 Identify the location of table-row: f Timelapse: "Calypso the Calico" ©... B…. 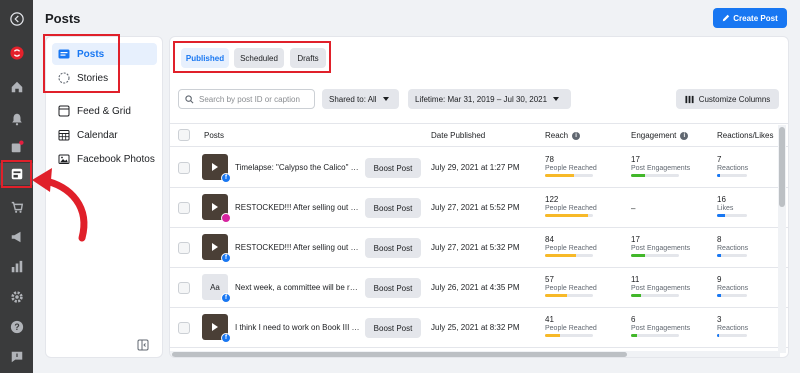
(479, 168).